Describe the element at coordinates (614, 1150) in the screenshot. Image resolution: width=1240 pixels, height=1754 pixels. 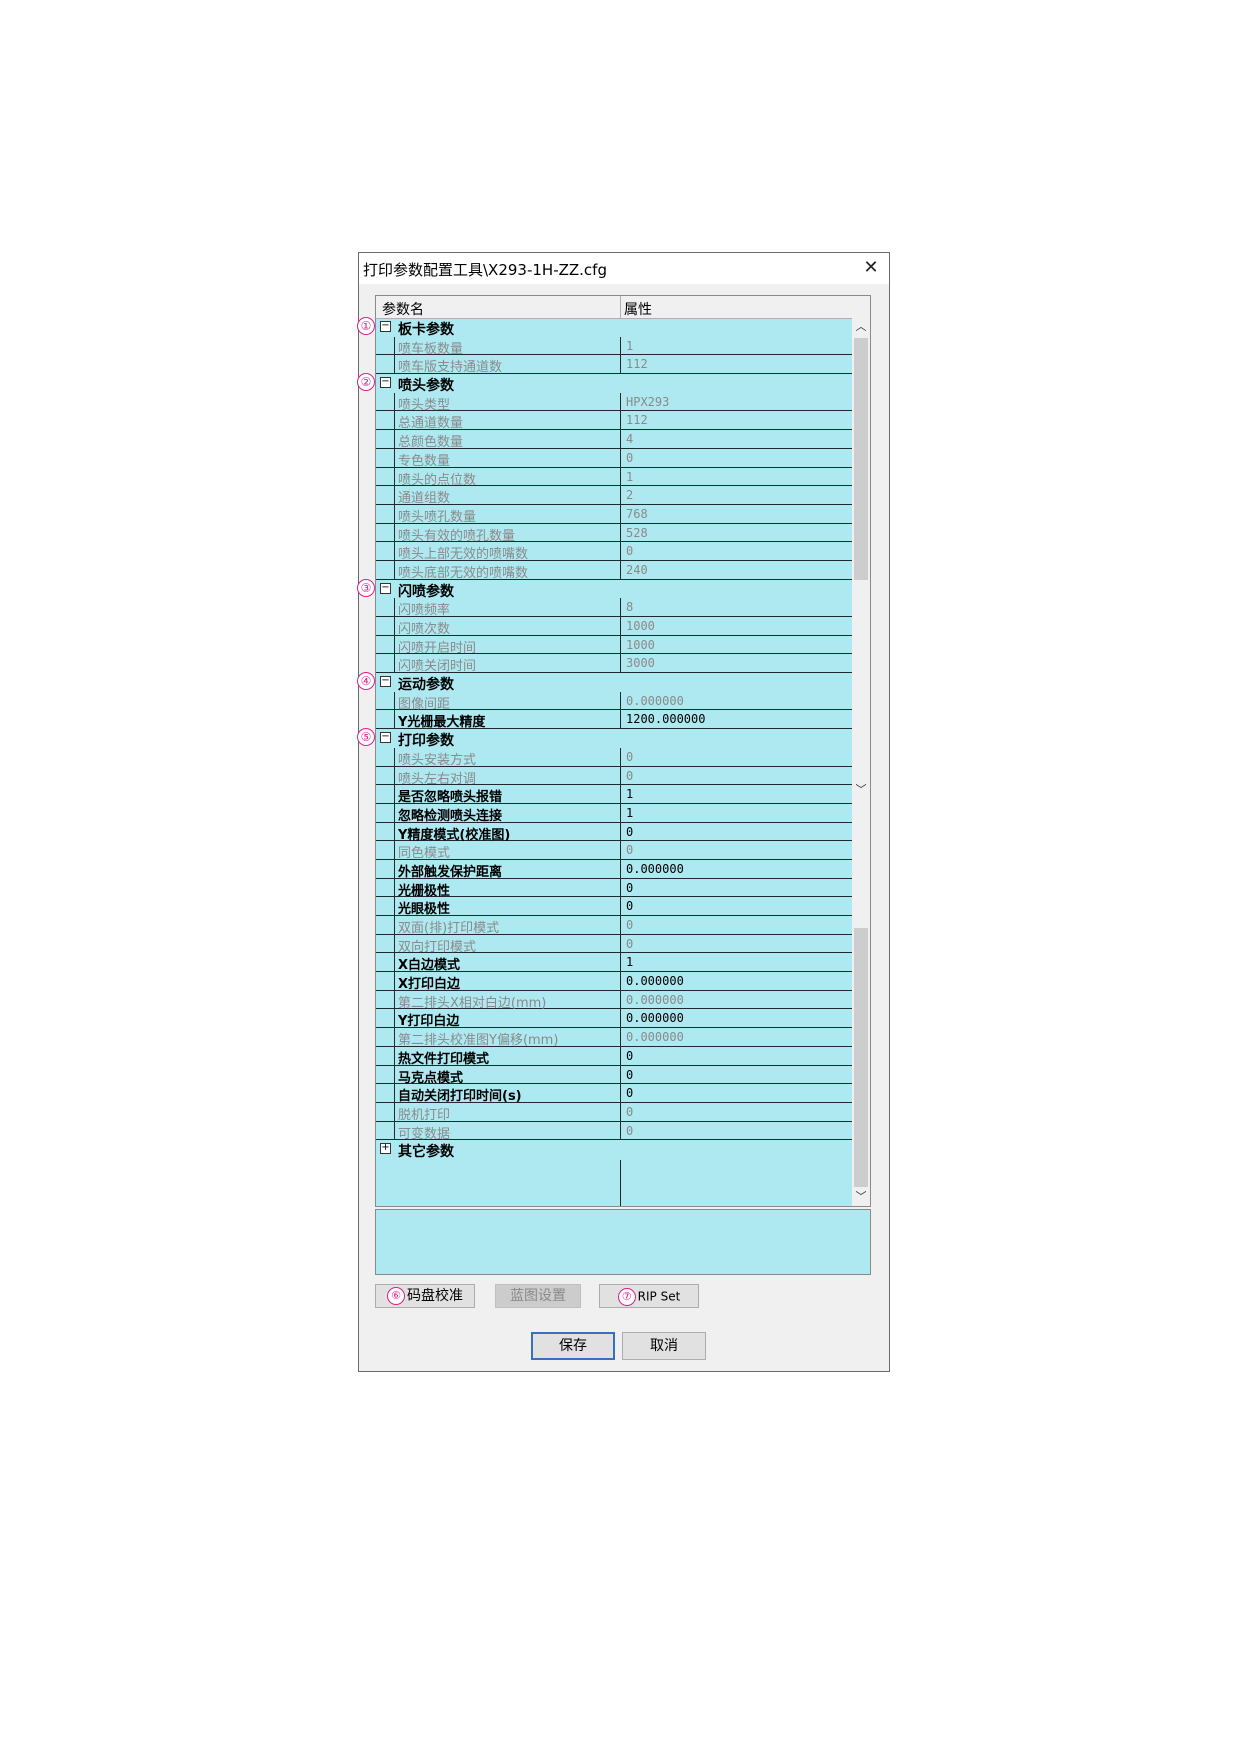
I see `group-row: + 其它参数` at that location.